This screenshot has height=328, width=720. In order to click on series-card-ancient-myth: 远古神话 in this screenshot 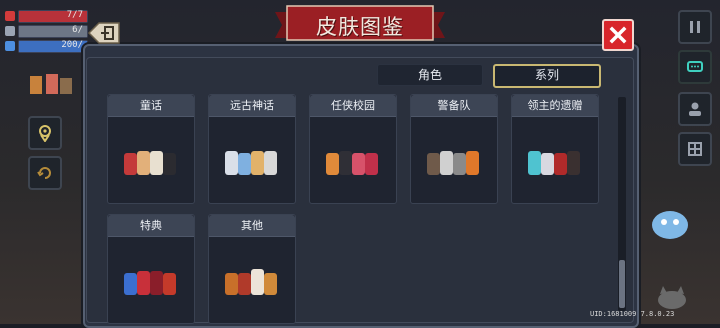, I will do `click(252, 149)`.